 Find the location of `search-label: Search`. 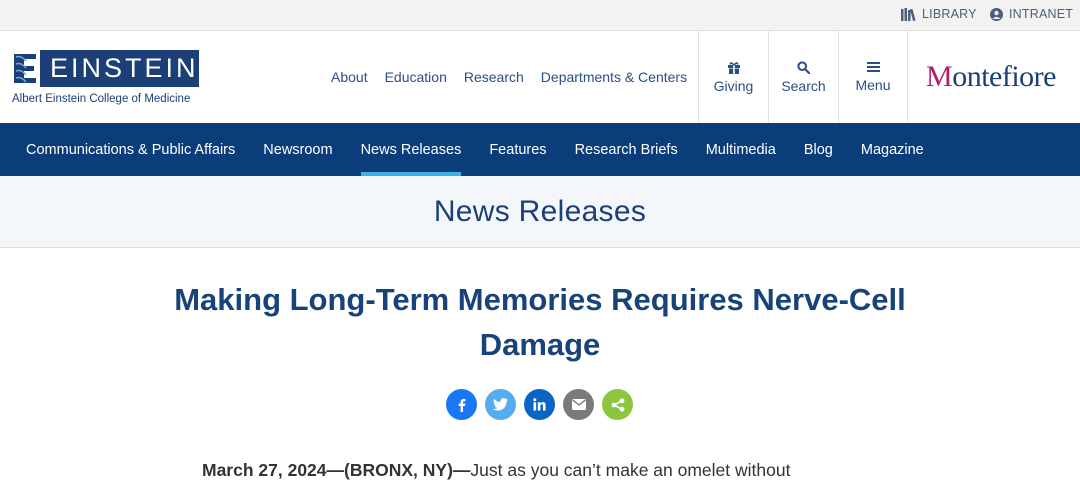

search-label: Search is located at coordinates (803, 85).